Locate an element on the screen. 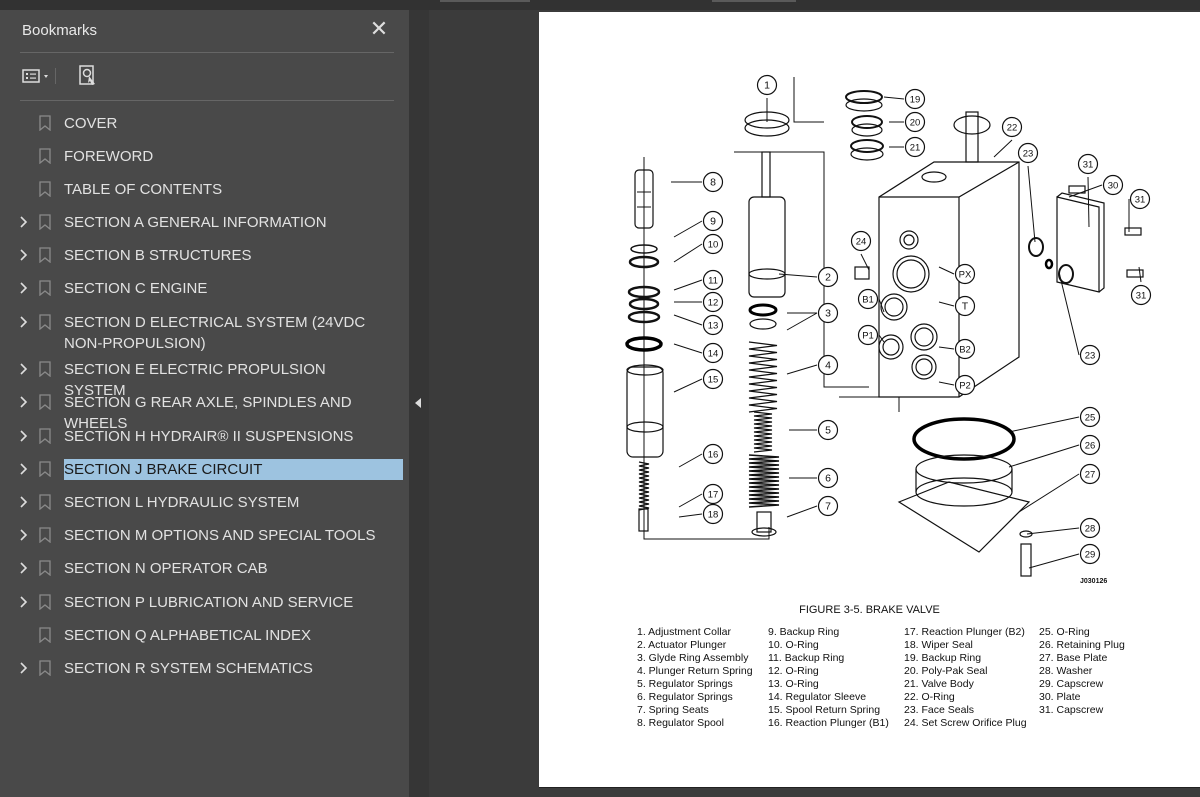 The image size is (1200, 797). valve-port is located at coordinates (891, 347).